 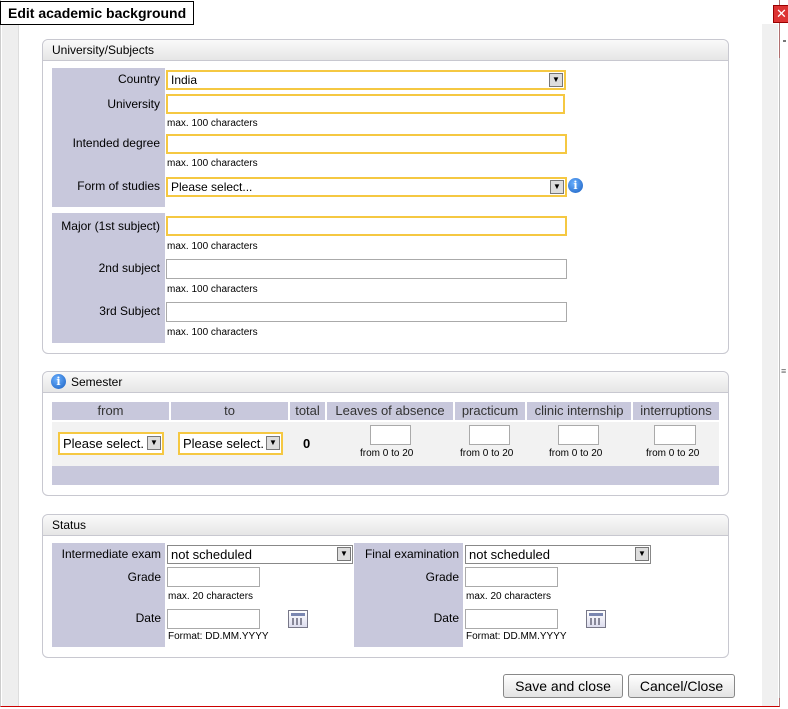 What do you see at coordinates (213, 619) in the screenshot?
I see `intermediate-date-input` at bounding box center [213, 619].